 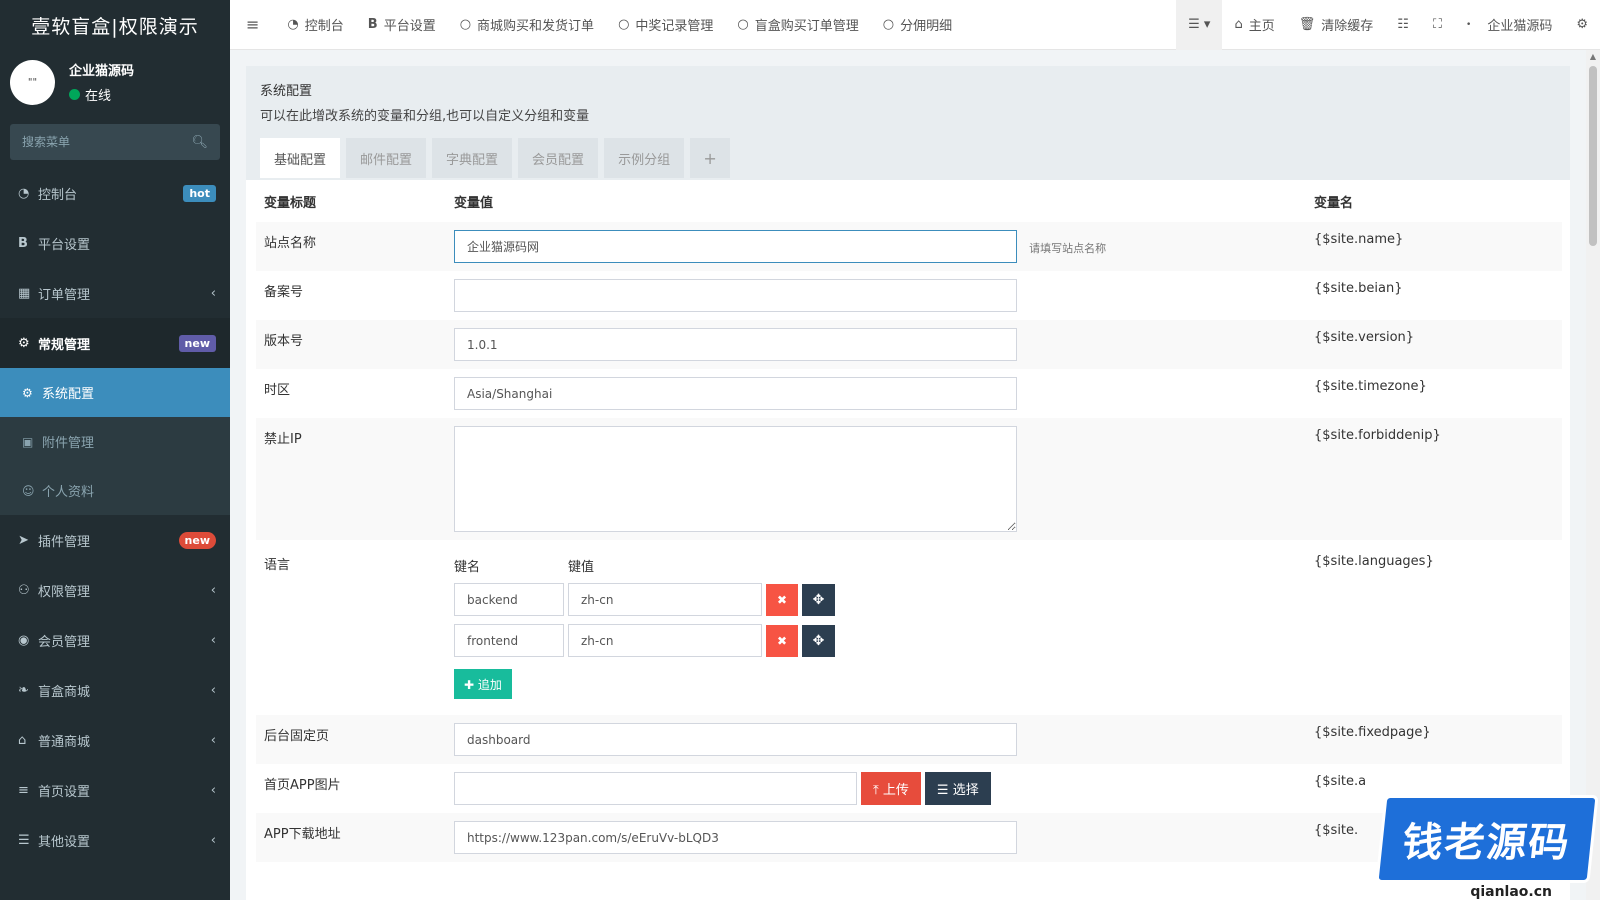 What do you see at coordinates (735, 479) in the screenshot?
I see `forbiddenip-textarea` at bounding box center [735, 479].